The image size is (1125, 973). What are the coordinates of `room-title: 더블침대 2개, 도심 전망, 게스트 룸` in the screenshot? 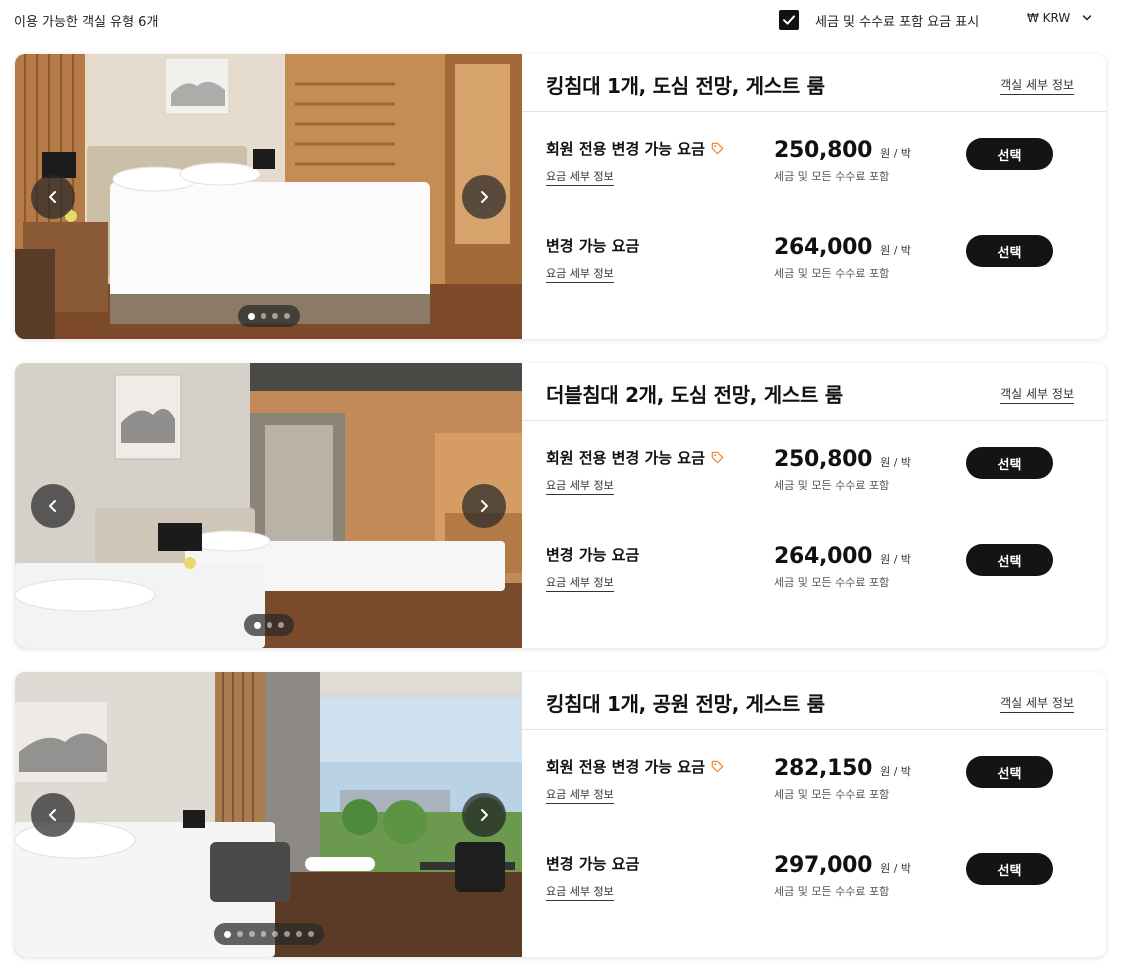 It's located at (694, 395).